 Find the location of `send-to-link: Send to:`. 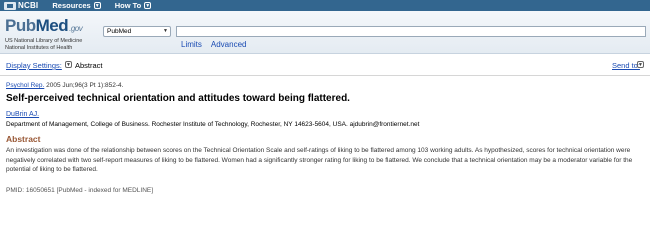

send-to-link: Send to: is located at coordinates (626, 65).